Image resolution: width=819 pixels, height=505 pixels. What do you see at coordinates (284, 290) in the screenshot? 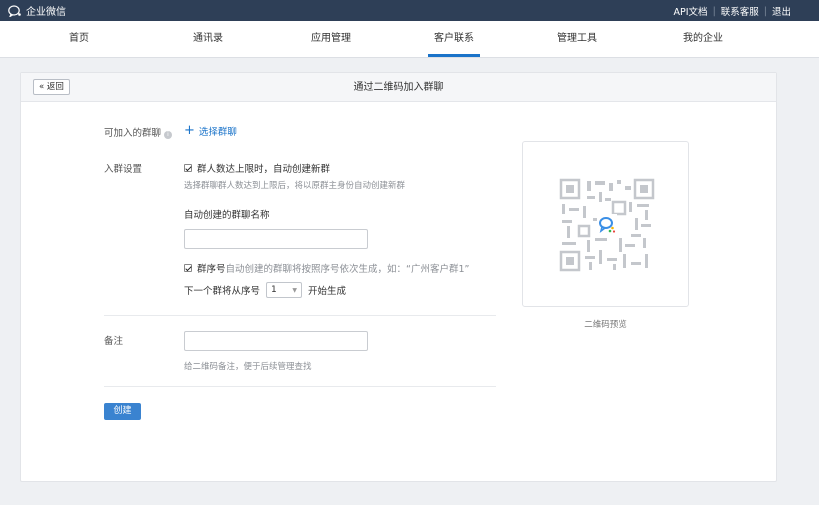
I see `seq-start-select: 1 ▼` at bounding box center [284, 290].